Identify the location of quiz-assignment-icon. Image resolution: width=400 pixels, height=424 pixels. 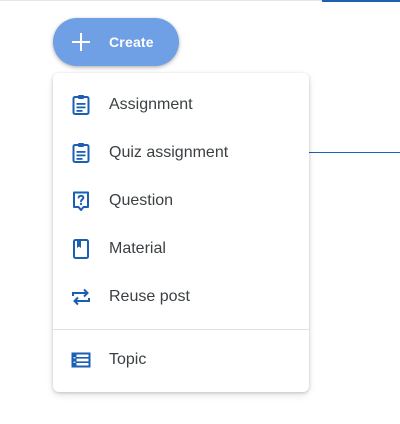
(81, 153).